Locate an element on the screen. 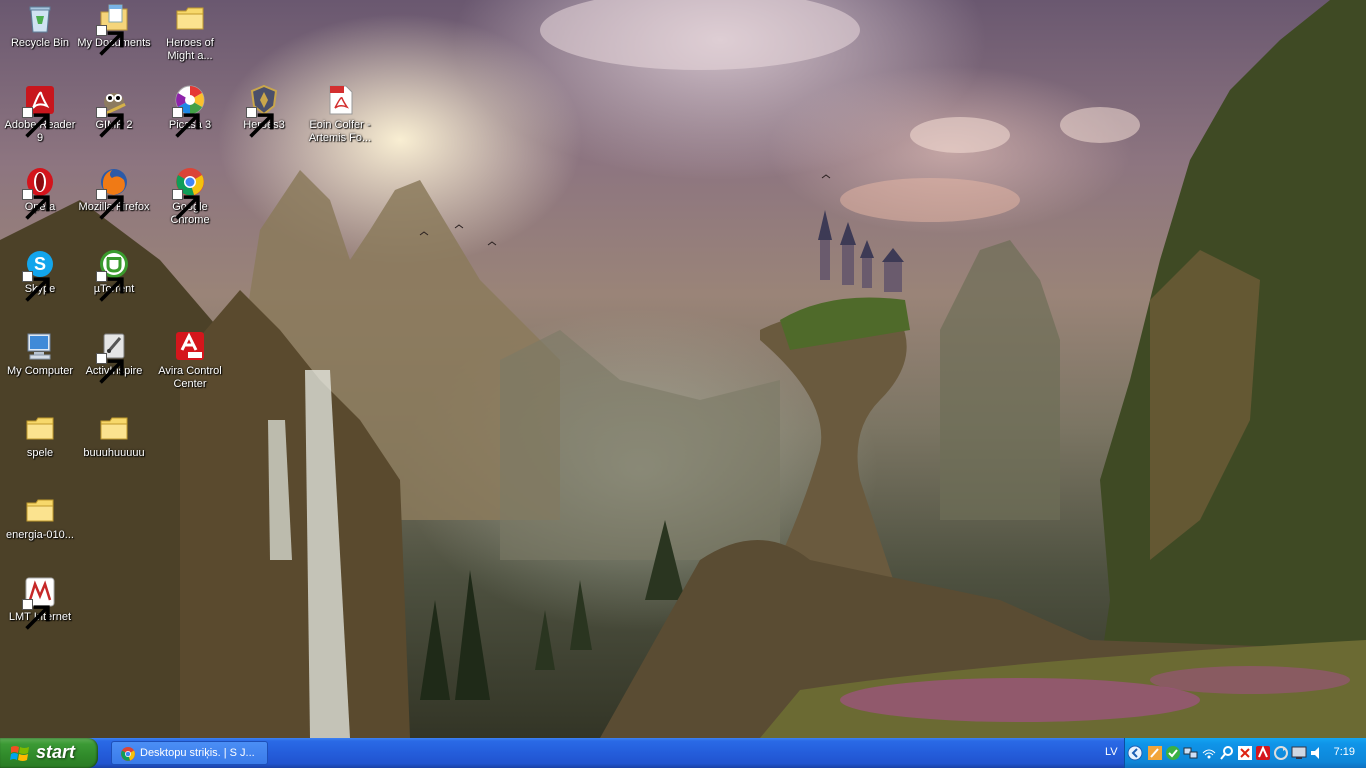  close-app-icon is located at coordinates (1245, 753).